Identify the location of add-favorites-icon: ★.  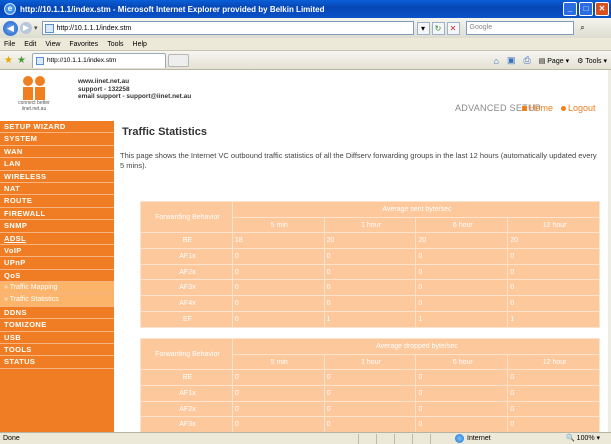
(21, 60).